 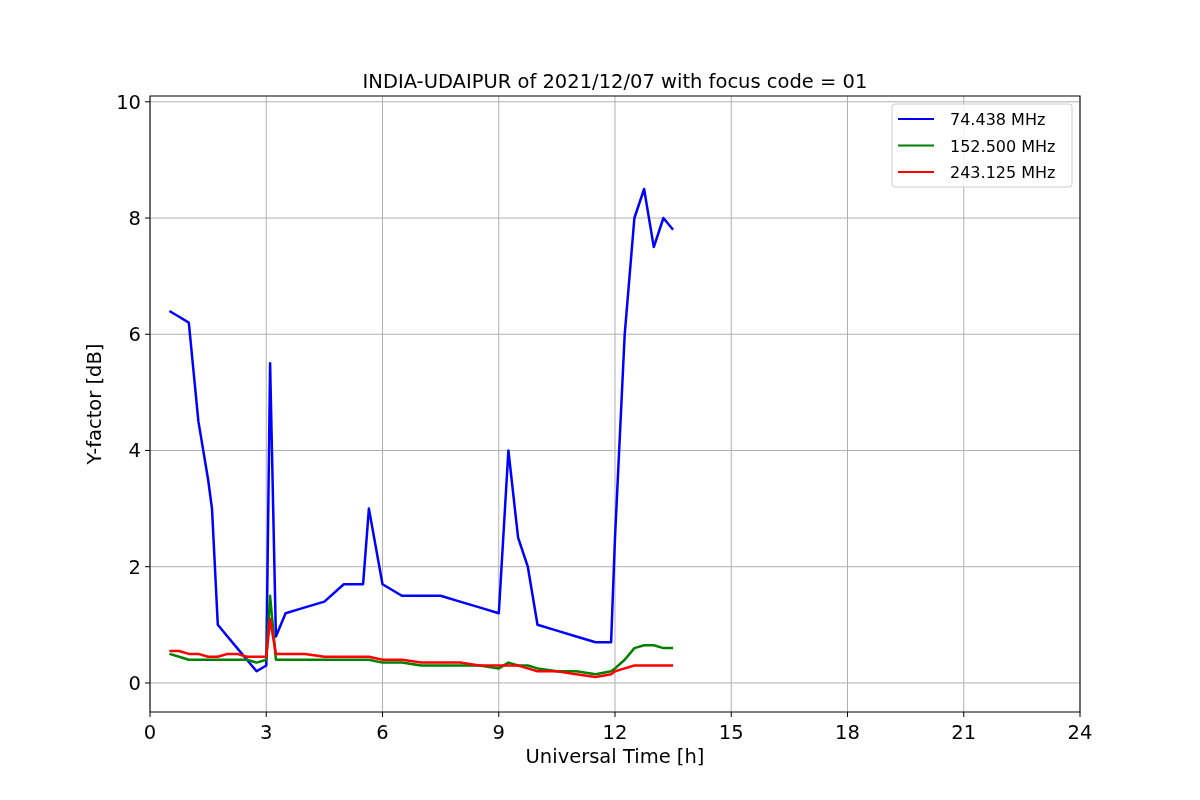 What do you see at coordinates (615, 756) in the screenshot?
I see `axis-label: Universal Time [h]` at bounding box center [615, 756].